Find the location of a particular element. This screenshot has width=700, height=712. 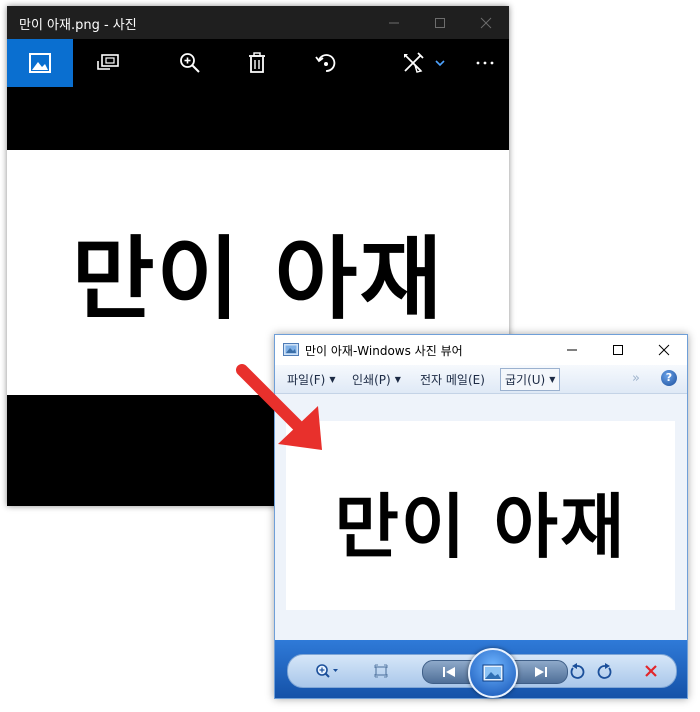

viewer-image-text: 만이 아재 is located at coordinates (480, 527).